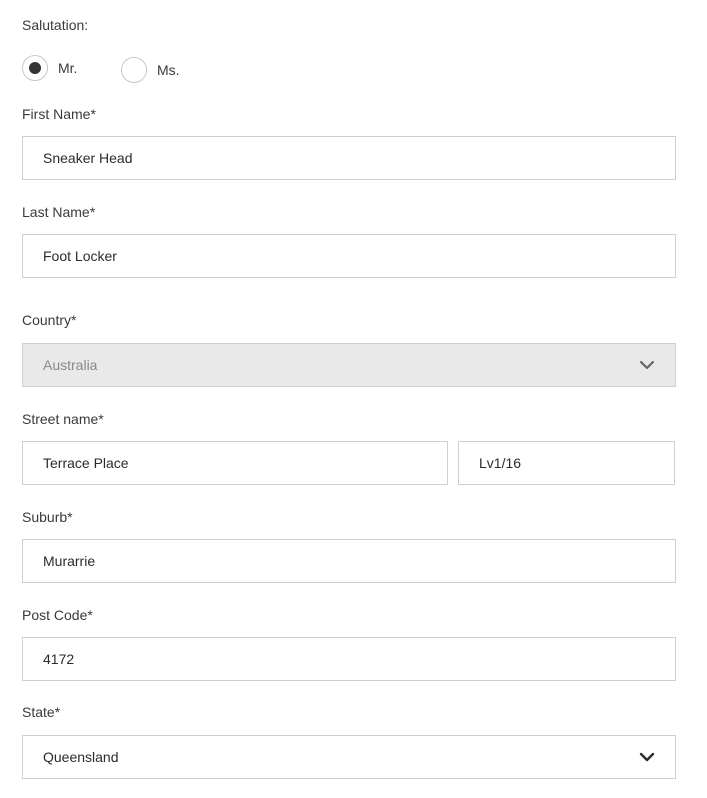  Describe the element at coordinates (349, 158) in the screenshot. I see `first-name-field: Sneaker Head` at that location.